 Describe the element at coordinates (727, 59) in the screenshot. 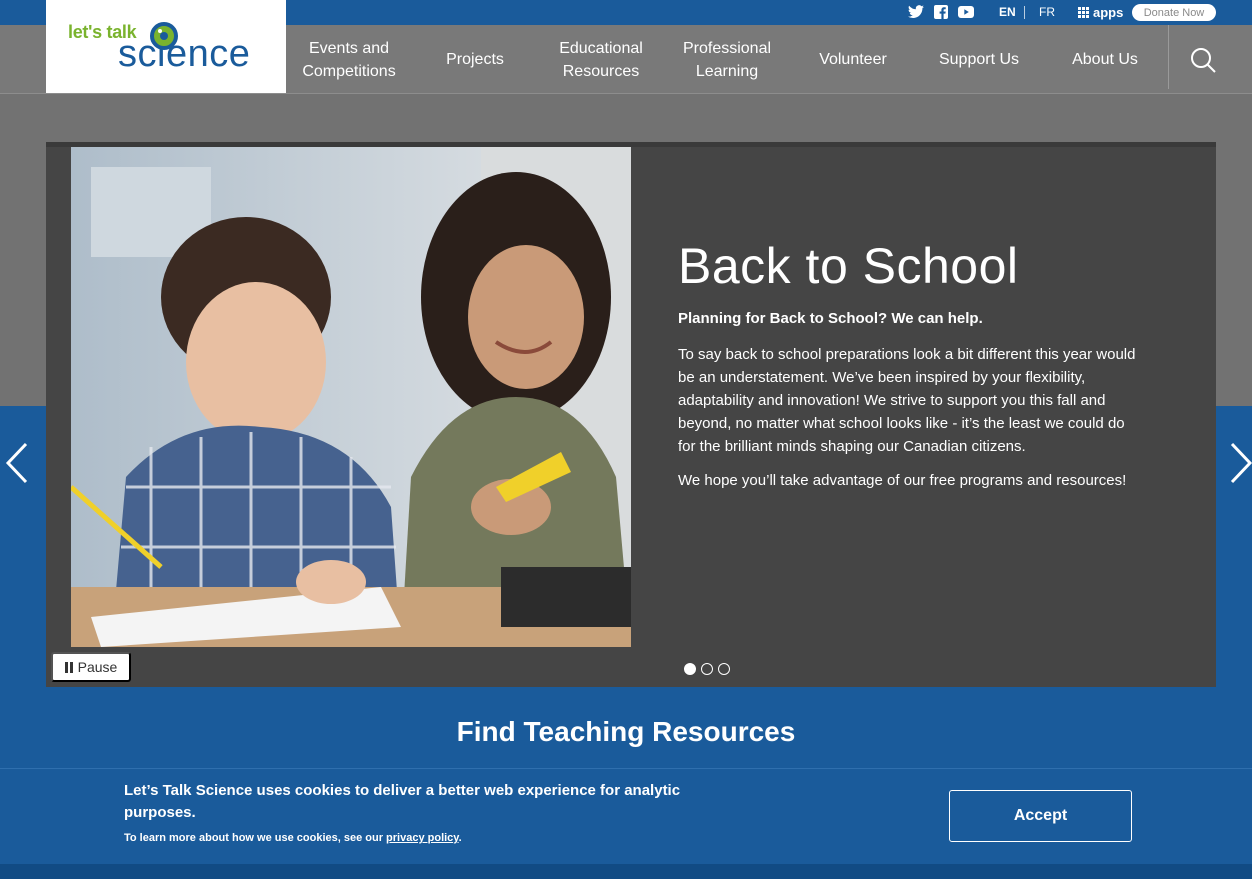

I see `nav-item-professional-learning: Professional Learning` at that location.